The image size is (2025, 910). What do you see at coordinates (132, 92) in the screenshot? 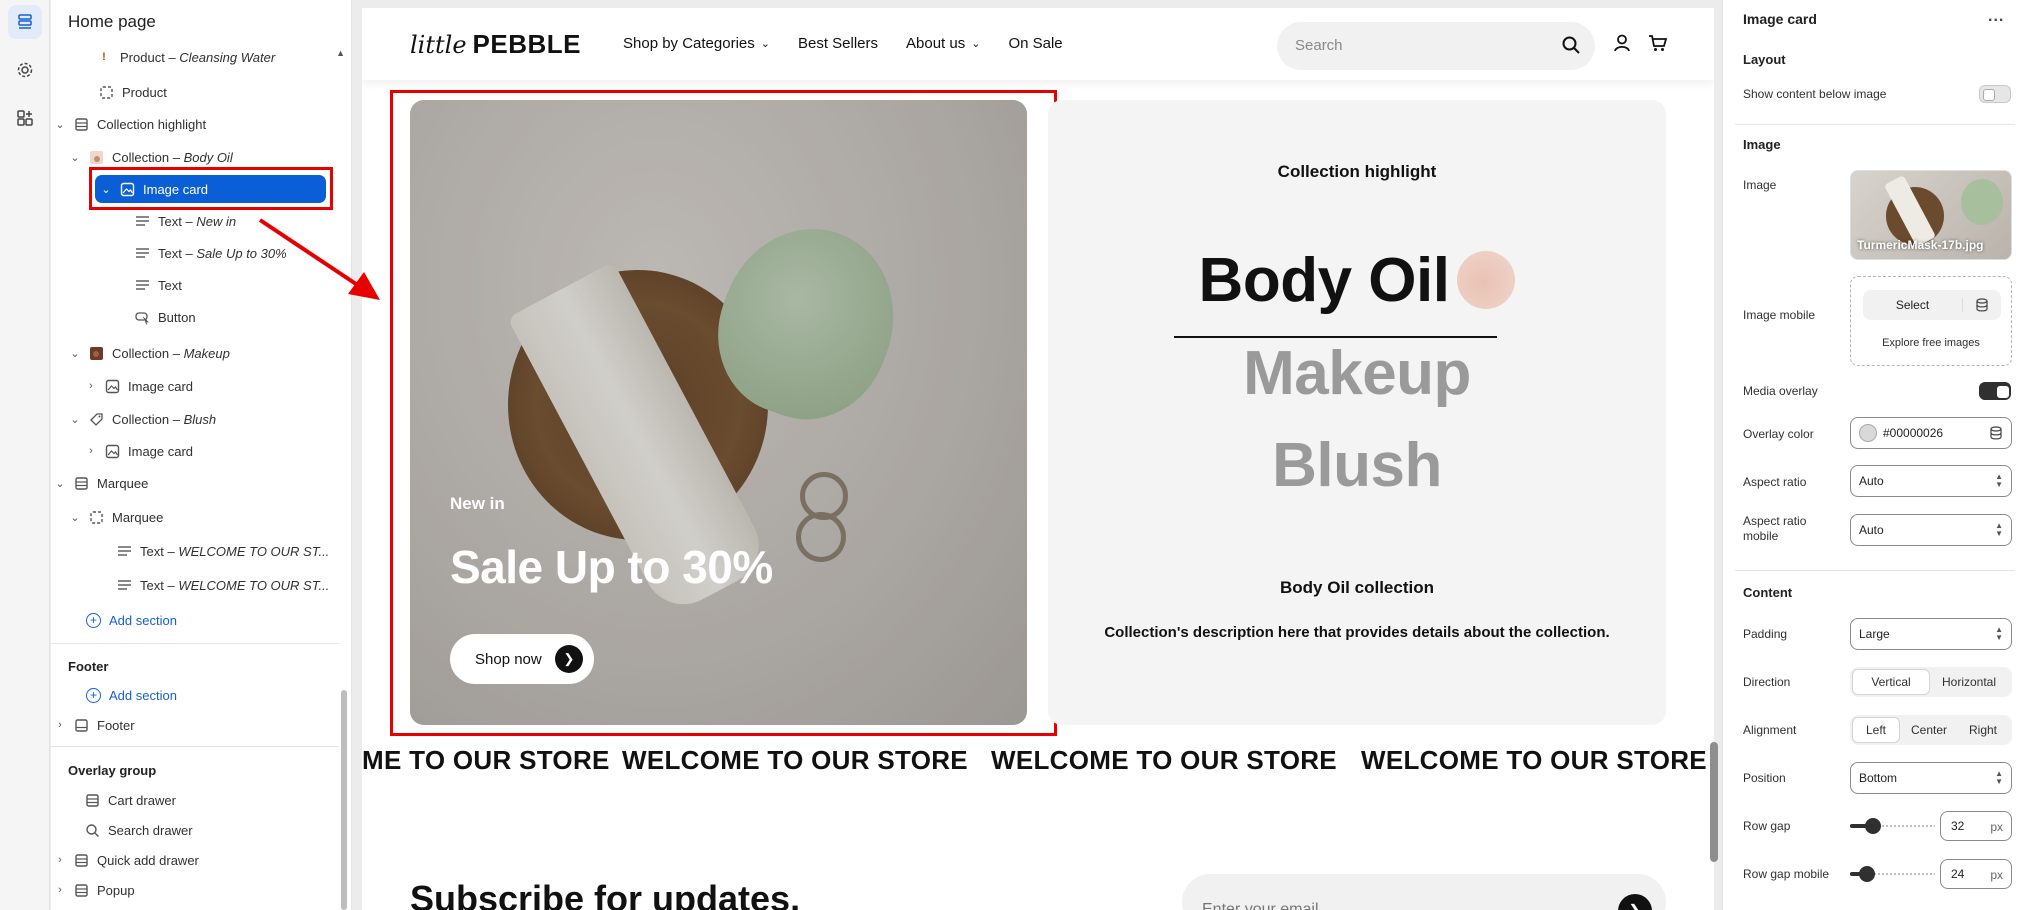
I see `tree-item-product: Product` at bounding box center [132, 92].